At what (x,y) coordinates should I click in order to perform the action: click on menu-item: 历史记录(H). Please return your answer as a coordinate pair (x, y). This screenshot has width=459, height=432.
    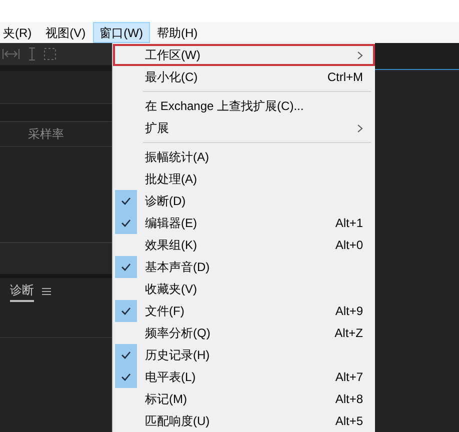
    Looking at the image, I should click on (244, 355).